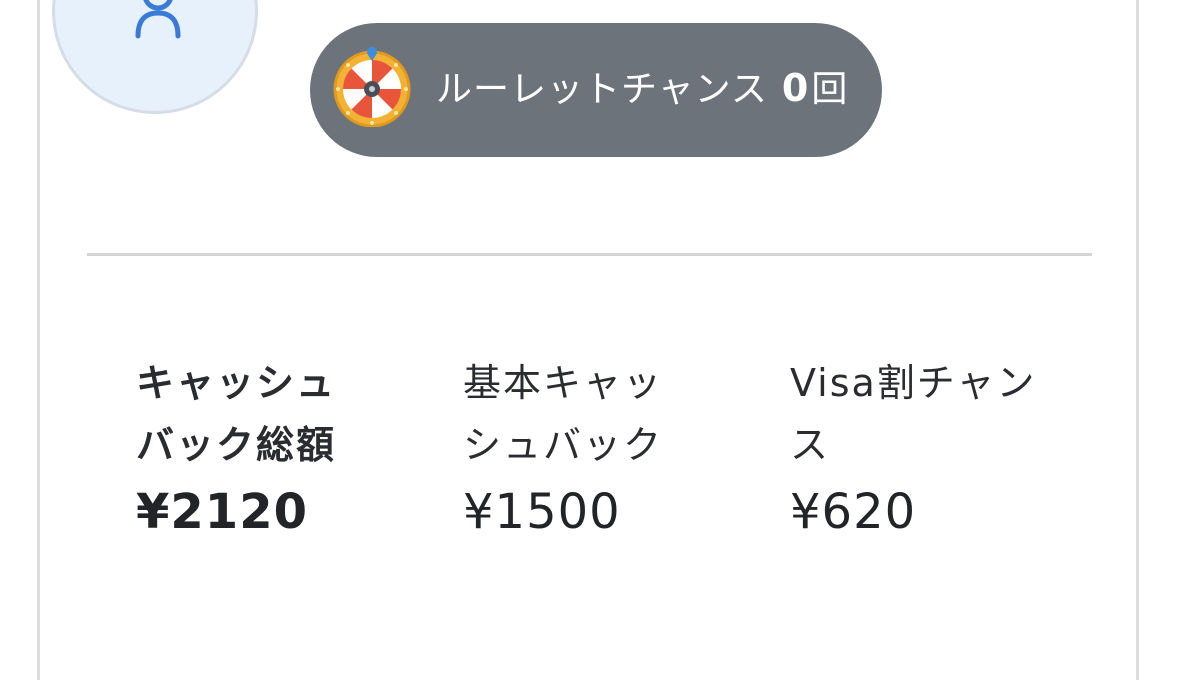  I want to click on user-icon, so click(158, 19).